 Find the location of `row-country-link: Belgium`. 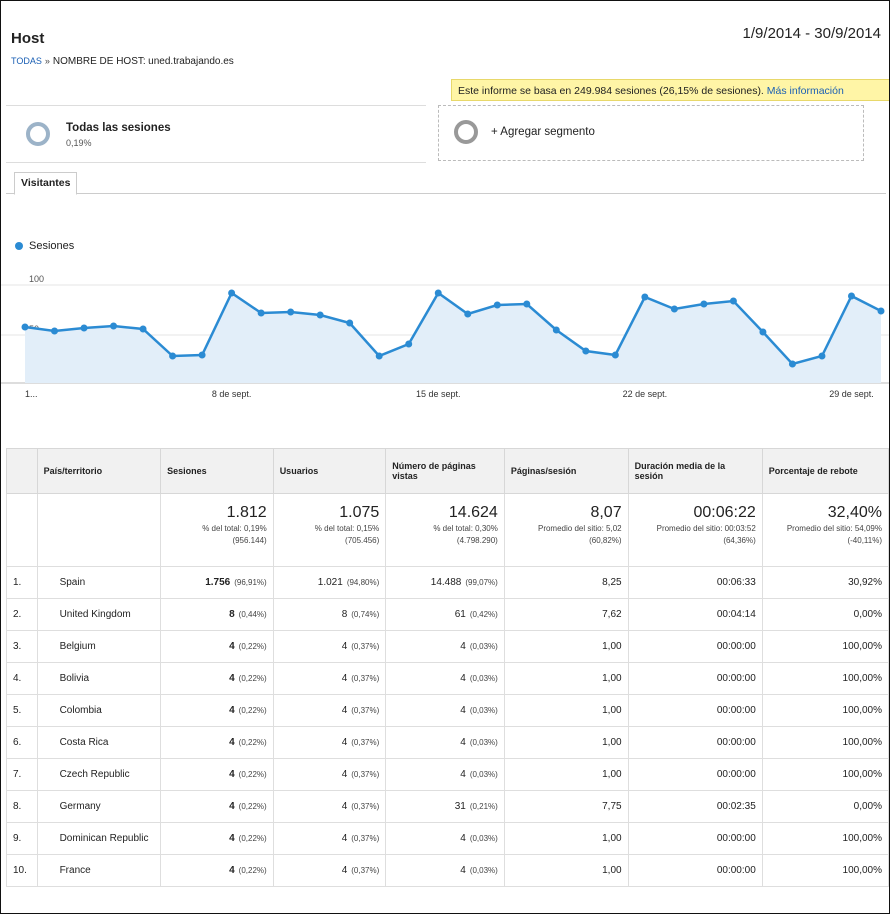

row-country-link: Belgium is located at coordinates (99, 646).